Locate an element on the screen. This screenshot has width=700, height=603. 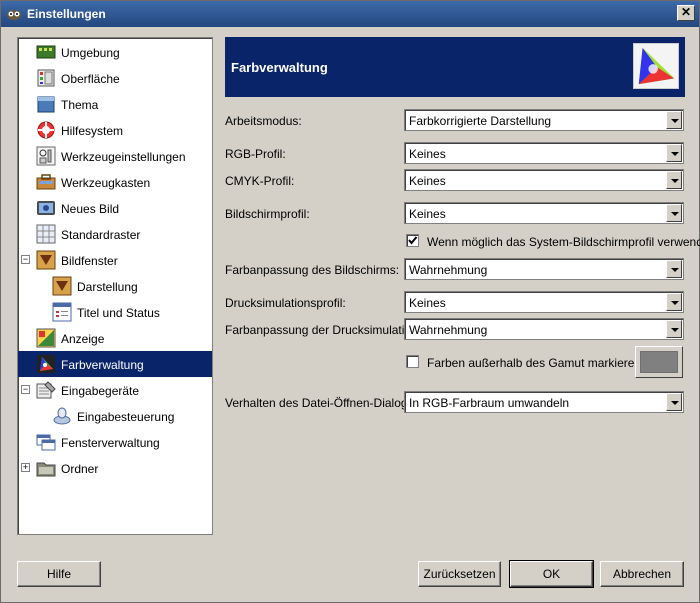
bildschirmprofil-select: Keines is located at coordinates (544, 213).